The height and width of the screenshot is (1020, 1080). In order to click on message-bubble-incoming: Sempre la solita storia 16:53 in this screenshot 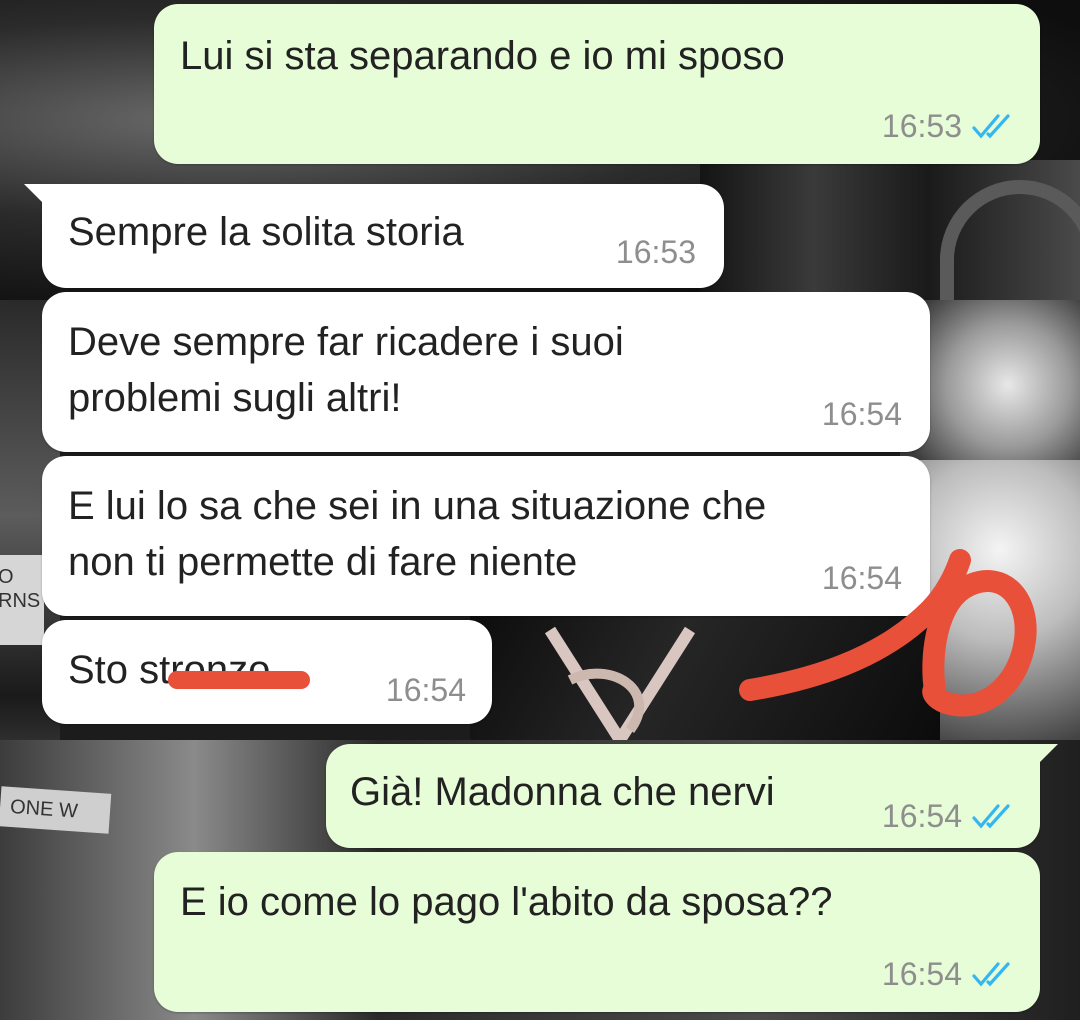, I will do `click(374, 236)`.